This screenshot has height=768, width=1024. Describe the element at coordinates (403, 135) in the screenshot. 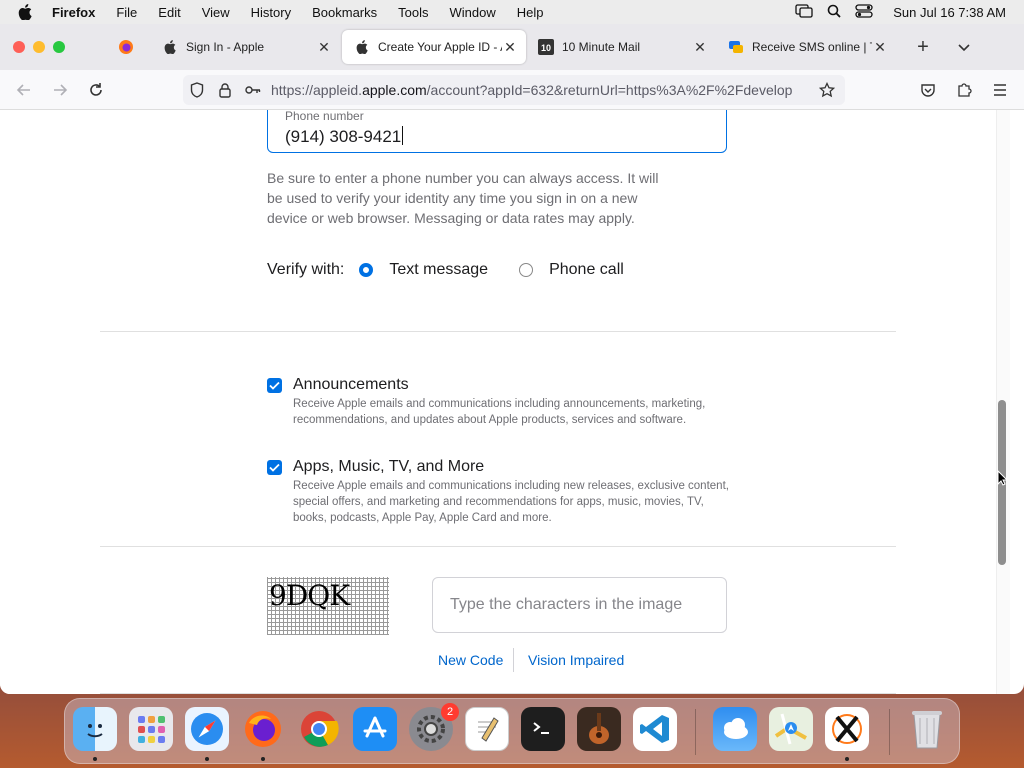

I see `text-caret` at that location.